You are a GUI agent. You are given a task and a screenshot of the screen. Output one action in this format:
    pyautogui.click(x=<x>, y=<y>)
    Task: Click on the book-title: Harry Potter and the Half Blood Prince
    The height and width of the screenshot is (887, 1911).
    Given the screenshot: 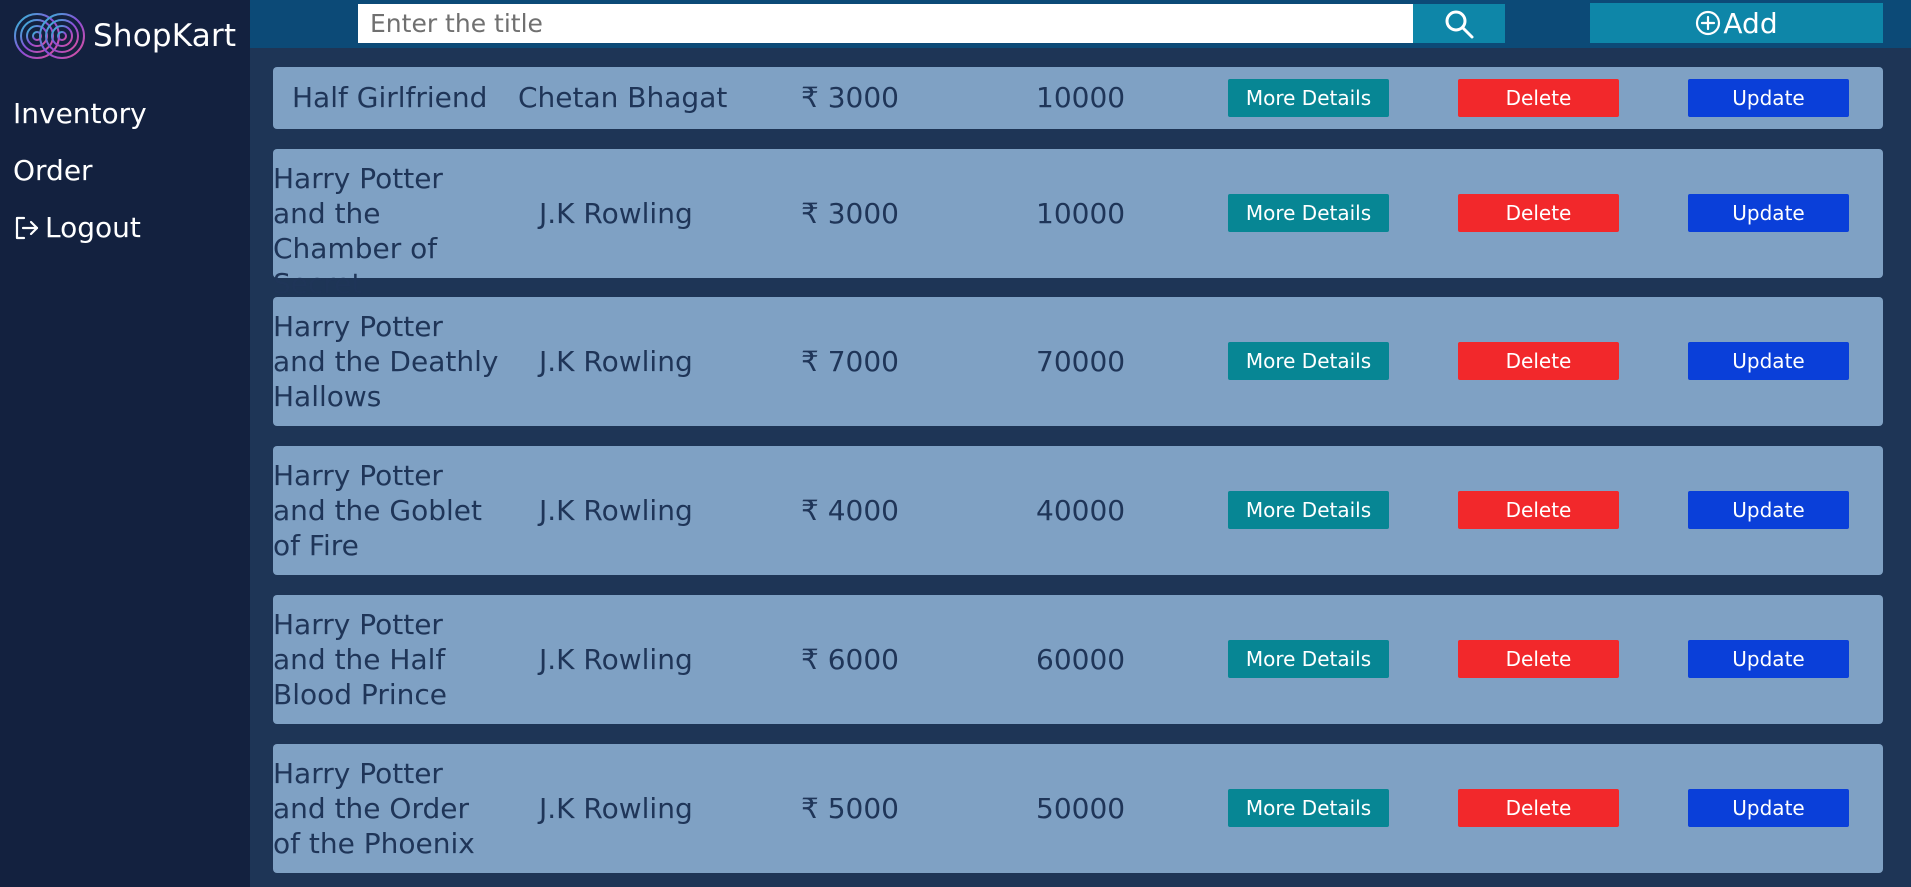 What is the action you would take?
    pyautogui.click(x=360, y=659)
    